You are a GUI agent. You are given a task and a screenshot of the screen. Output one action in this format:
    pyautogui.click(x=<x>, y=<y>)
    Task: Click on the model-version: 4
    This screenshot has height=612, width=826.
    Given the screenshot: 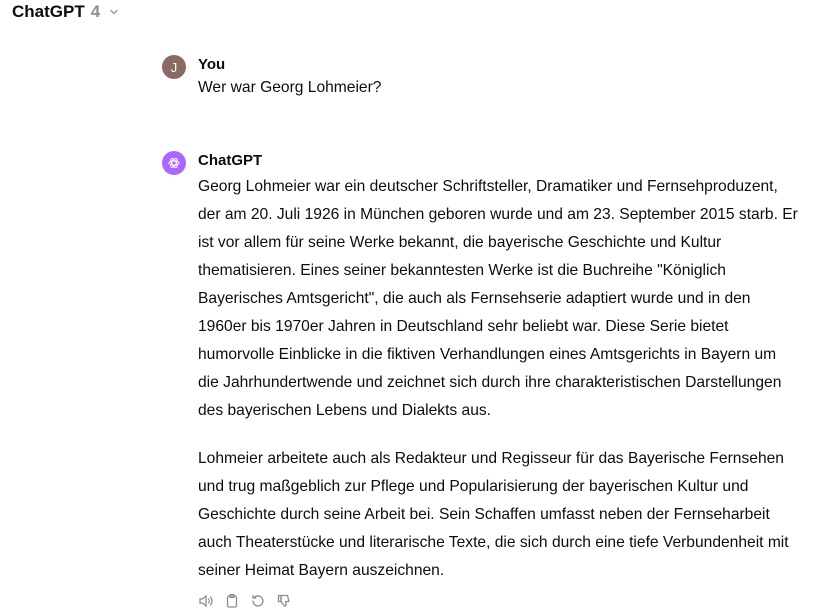 What is the action you would take?
    pyautogui.click(x=95, y=11)
    